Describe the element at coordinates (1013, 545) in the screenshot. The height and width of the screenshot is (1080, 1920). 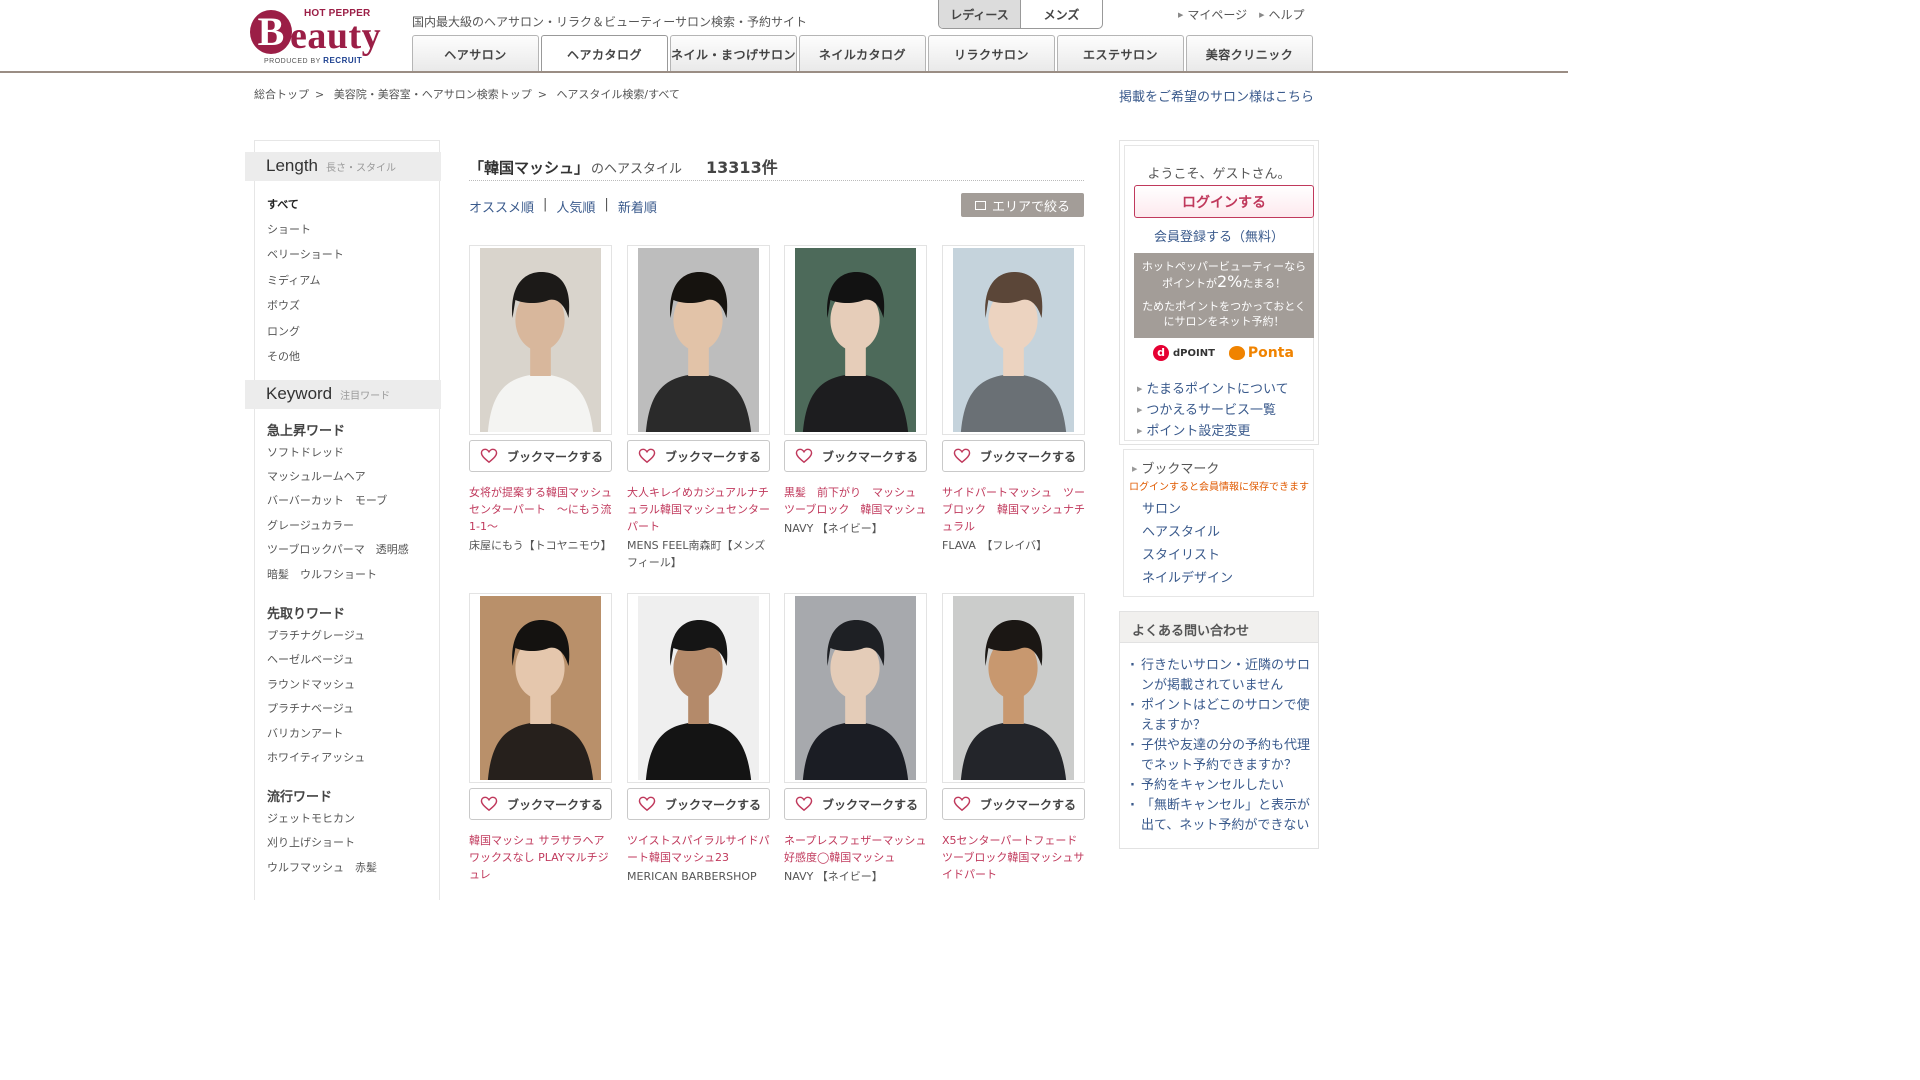
I see `salon-name: FLAVA 【フレイバ】` at that location.